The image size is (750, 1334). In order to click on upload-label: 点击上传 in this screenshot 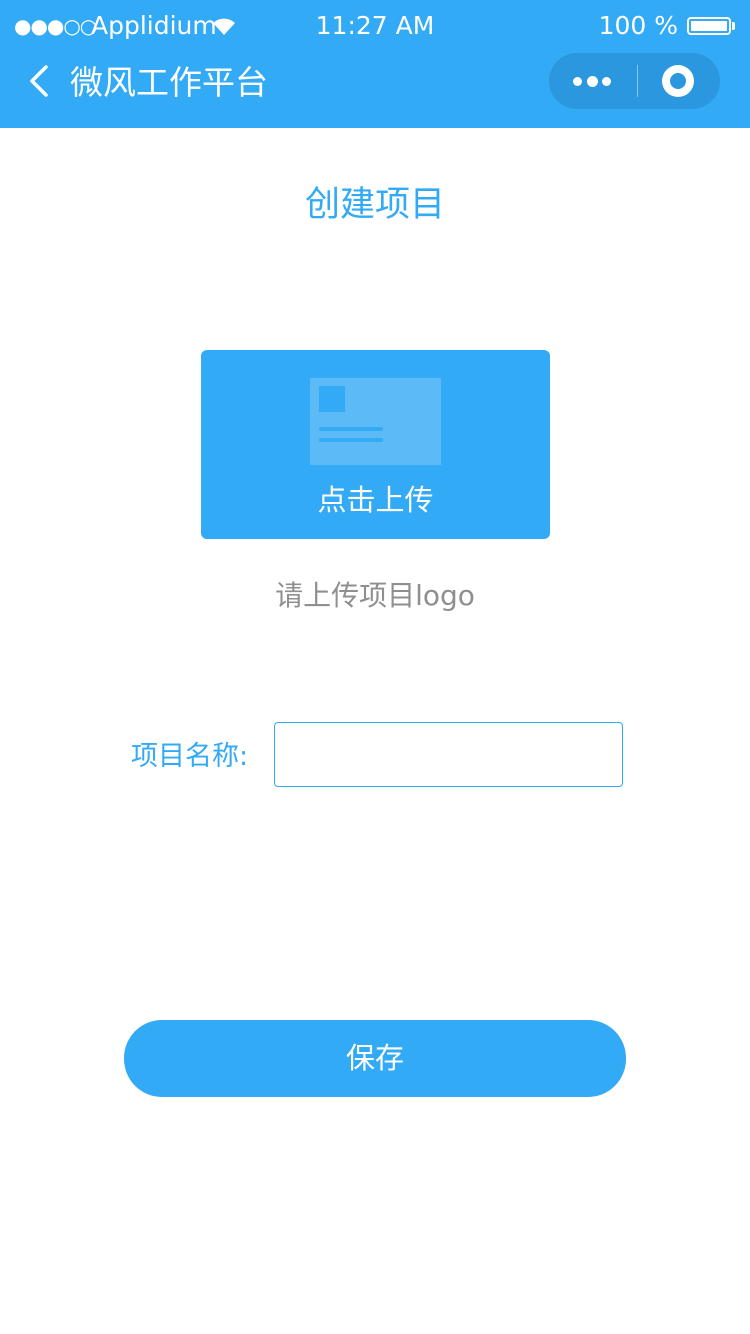, I will do `click(375, 500)`.